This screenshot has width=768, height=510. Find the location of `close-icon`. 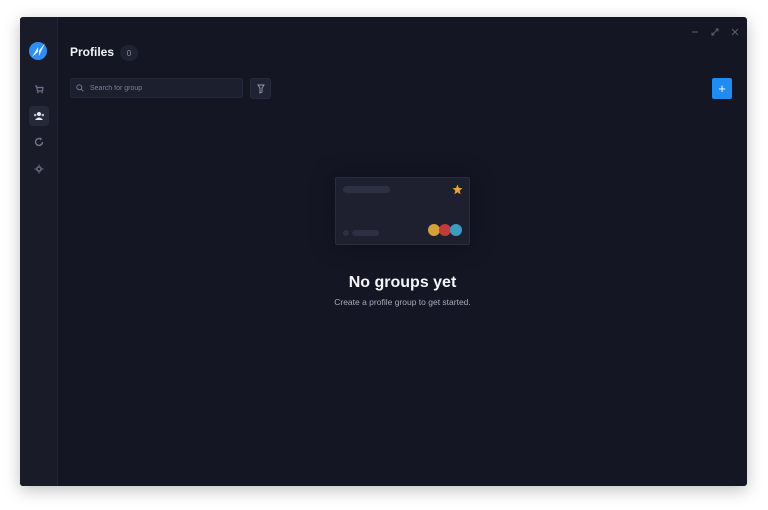

close-icon is located at coordinates (735, 32).